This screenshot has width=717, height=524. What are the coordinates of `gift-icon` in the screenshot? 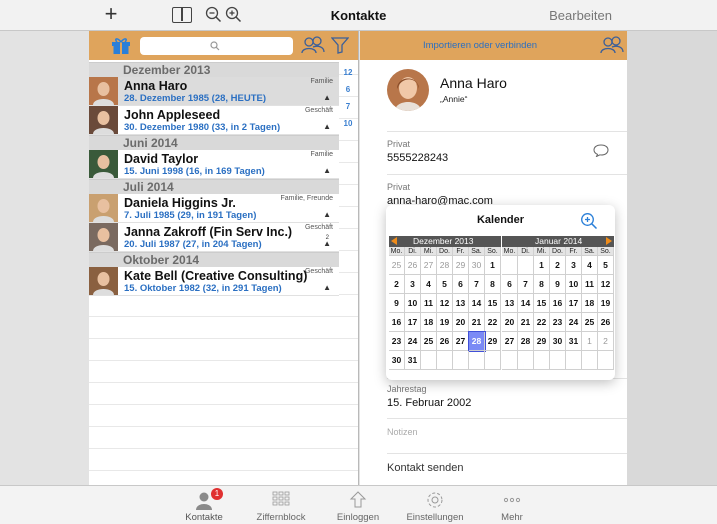 It's located at (121, 45).